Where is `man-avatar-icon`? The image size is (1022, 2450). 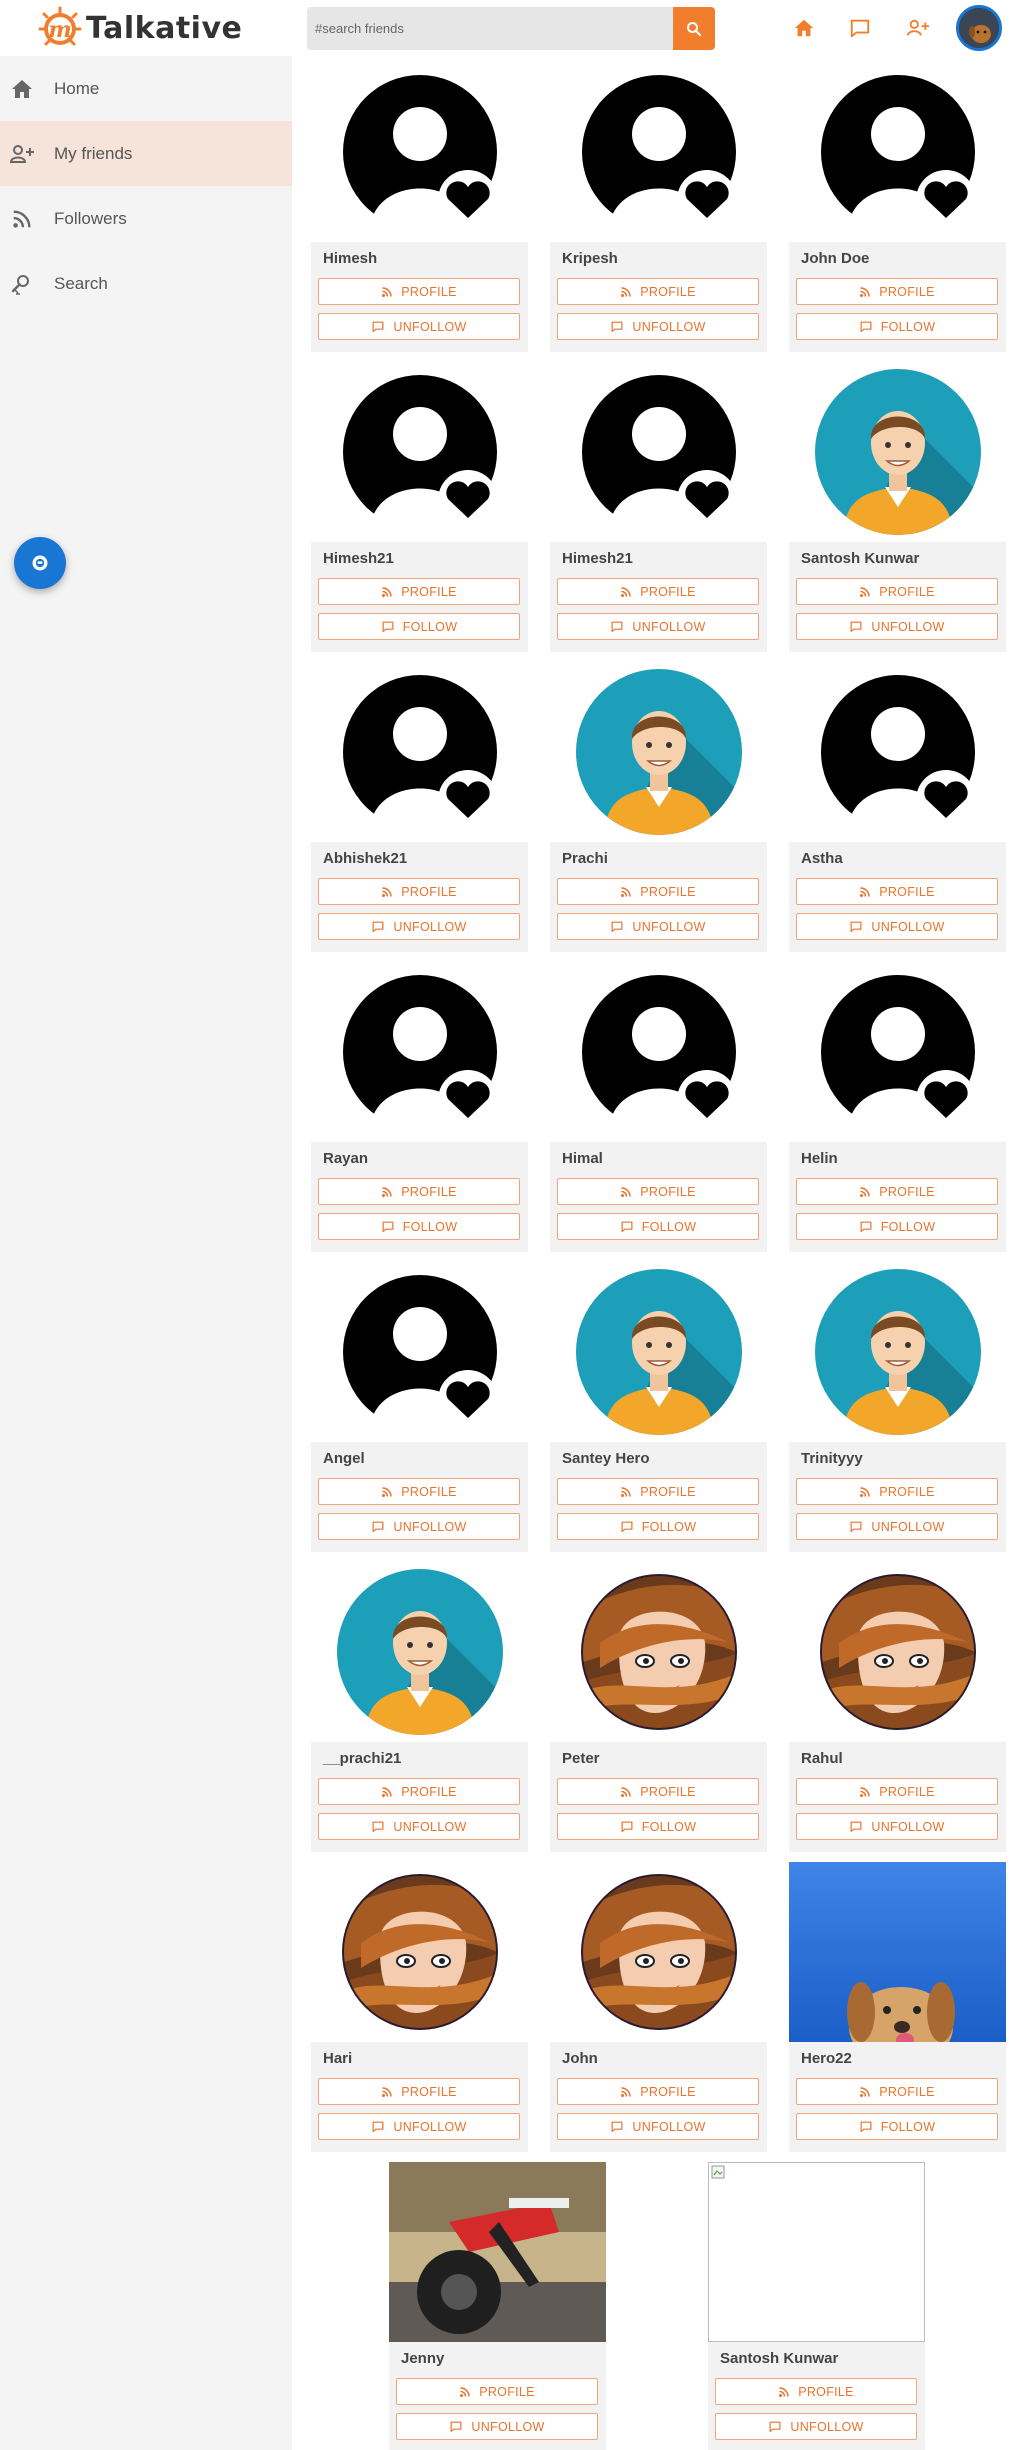 man-avatar-icon is located at coordinates (897, 1352).